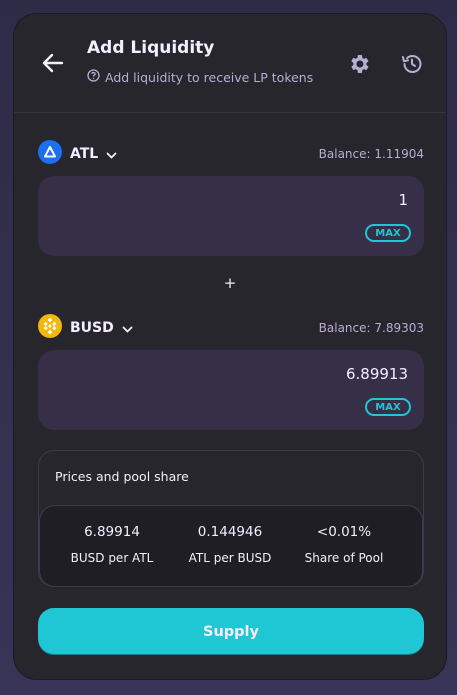 The image size is (457, 695). Describe the element at coordinates (231, 631) in the screenshot. I see `supply-button: Supply` at that location.